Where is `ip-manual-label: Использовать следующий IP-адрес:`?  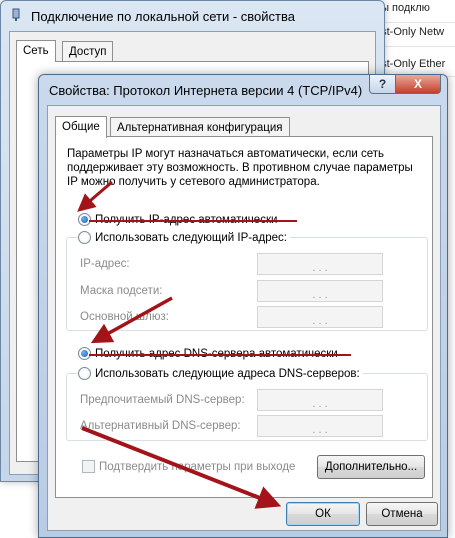
ip-manual-label: Использовать следующий IP-адрес: is located at coordinates (191, 237).